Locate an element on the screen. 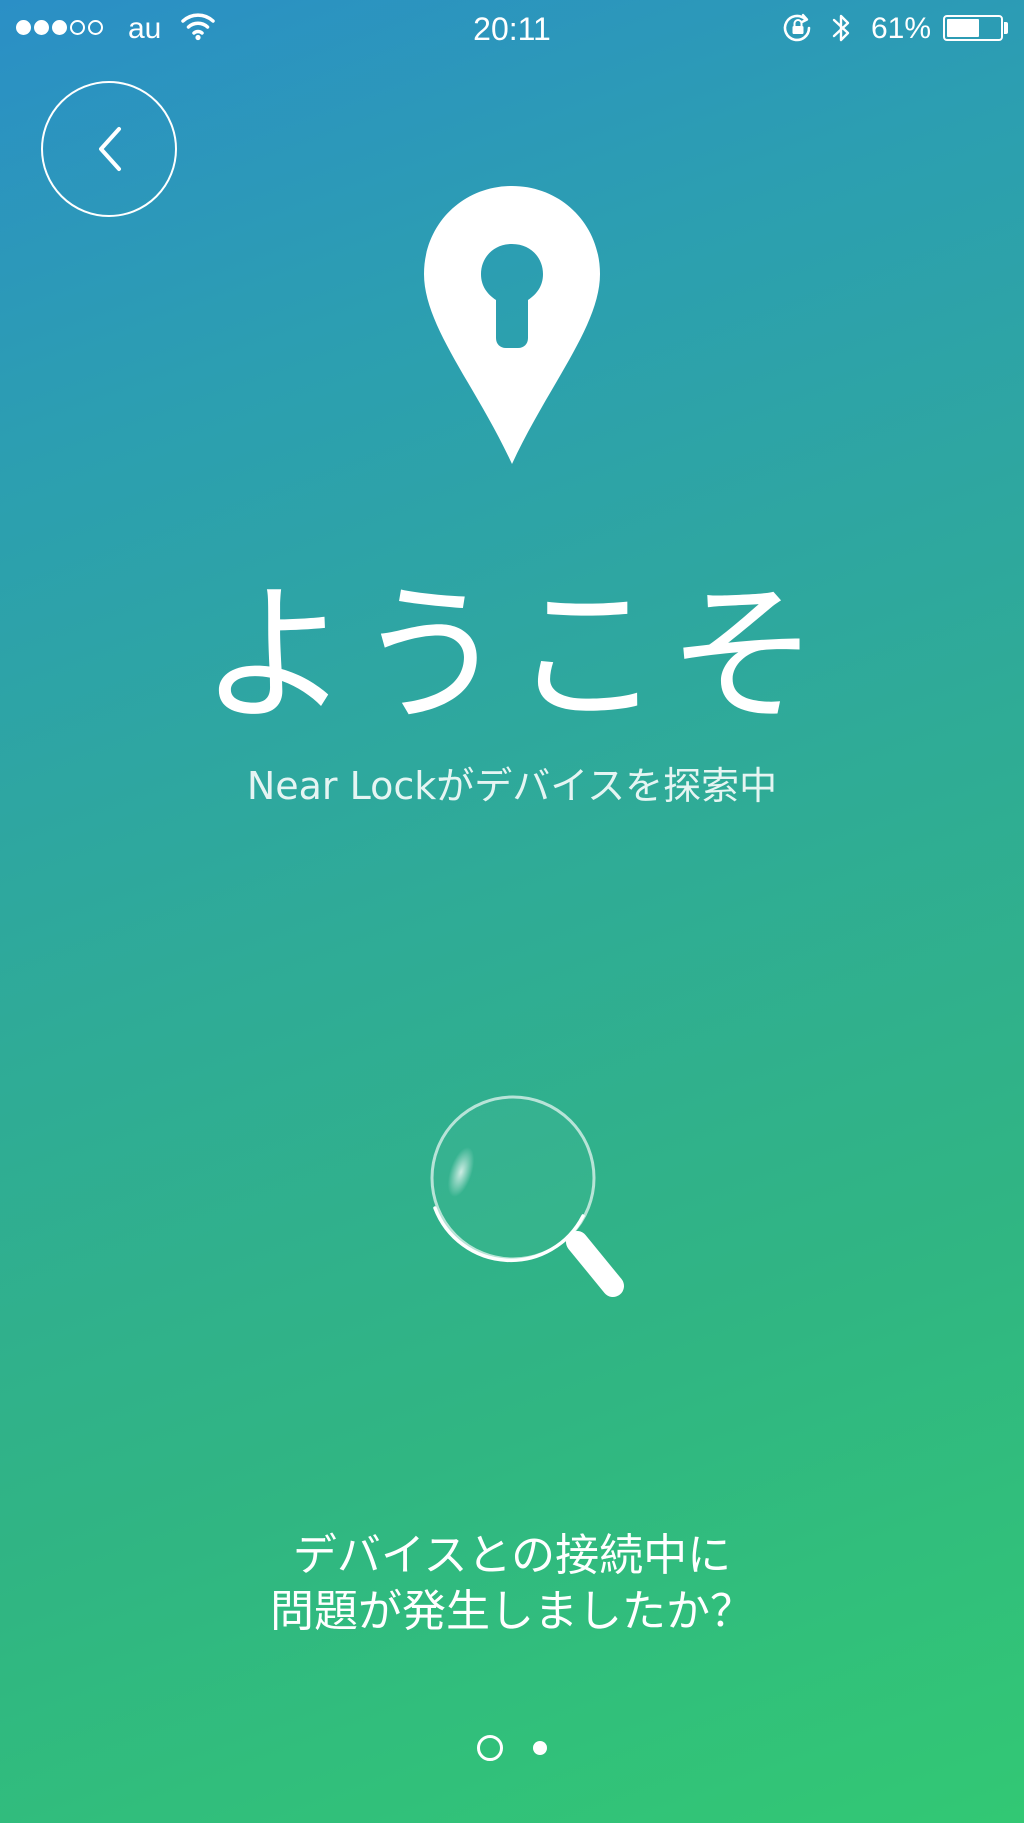 This screenshot has height=1823, width=1024. page-indicator is located at coordinates (512, 1748).